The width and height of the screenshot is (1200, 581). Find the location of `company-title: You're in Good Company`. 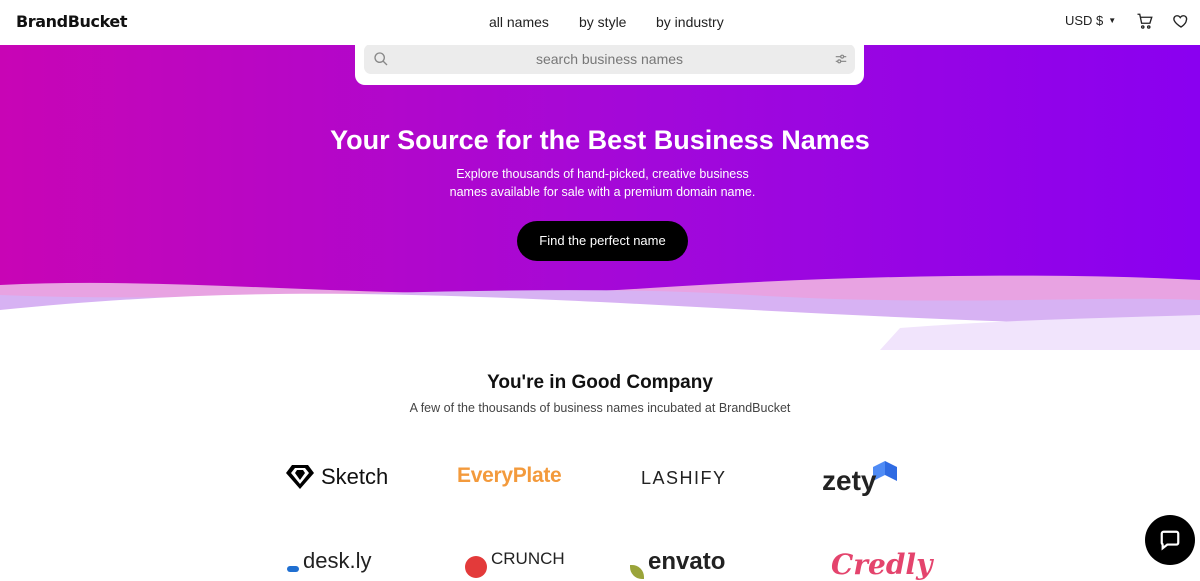

company-title: You're in Good Company is located at coordinates (600, 382).